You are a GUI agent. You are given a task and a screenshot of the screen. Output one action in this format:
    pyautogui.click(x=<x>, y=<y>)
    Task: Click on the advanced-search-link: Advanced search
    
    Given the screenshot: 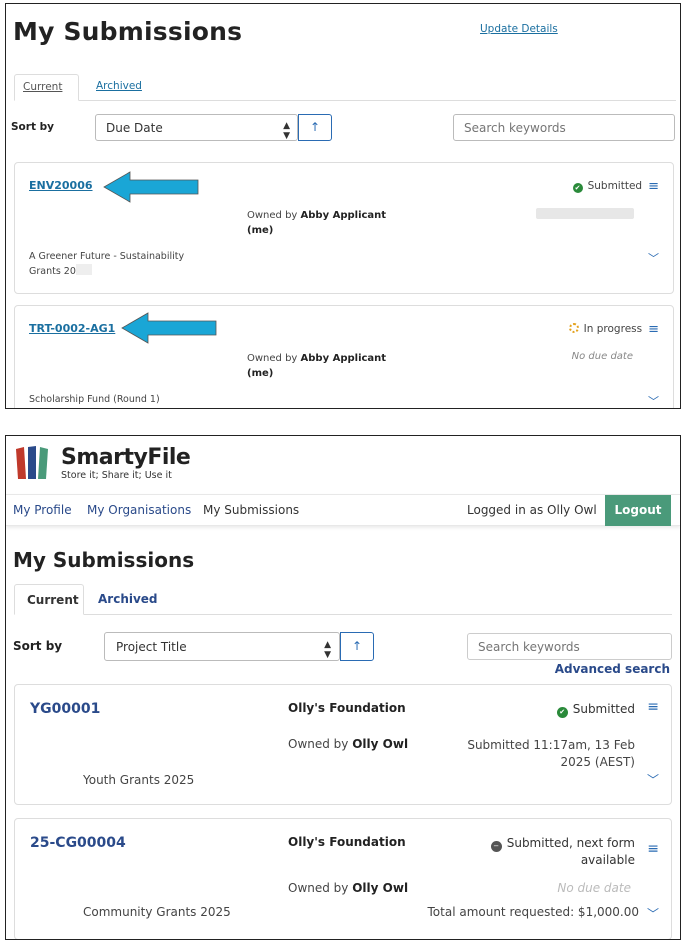 What is the action you would take?
    pyautogui.click(x=612, y=669)
    